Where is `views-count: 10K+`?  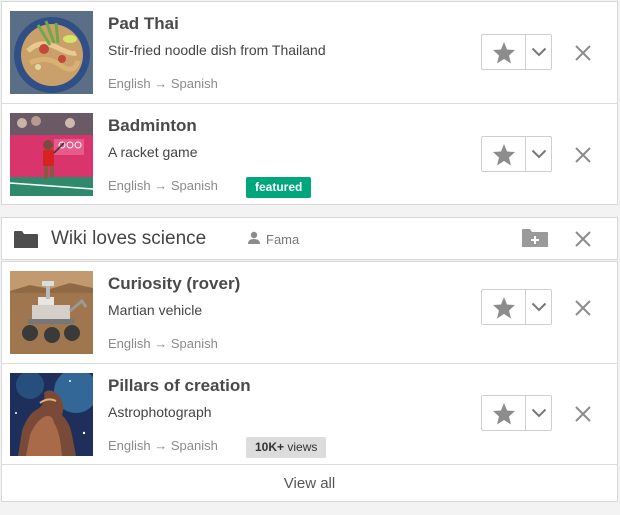
views-count: 10K+ is located at coordinates (270, 447).